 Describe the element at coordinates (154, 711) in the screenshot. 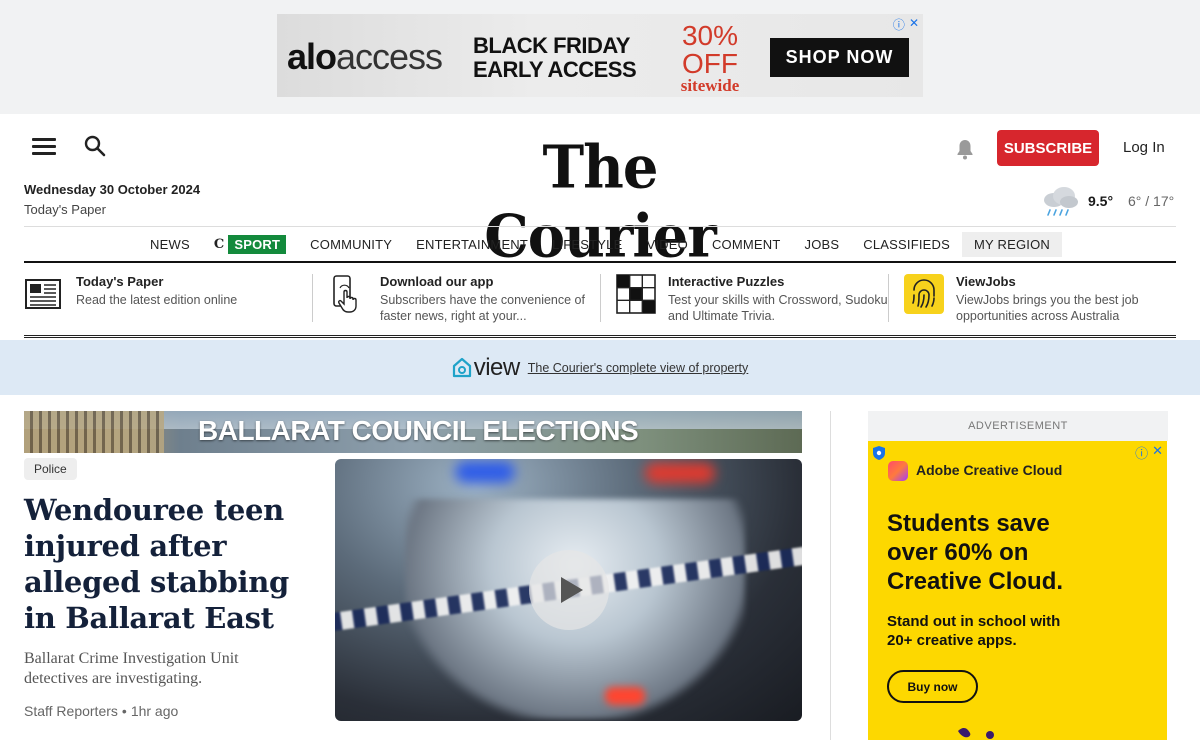

I see `byline-time: 1hr ago` at that location.